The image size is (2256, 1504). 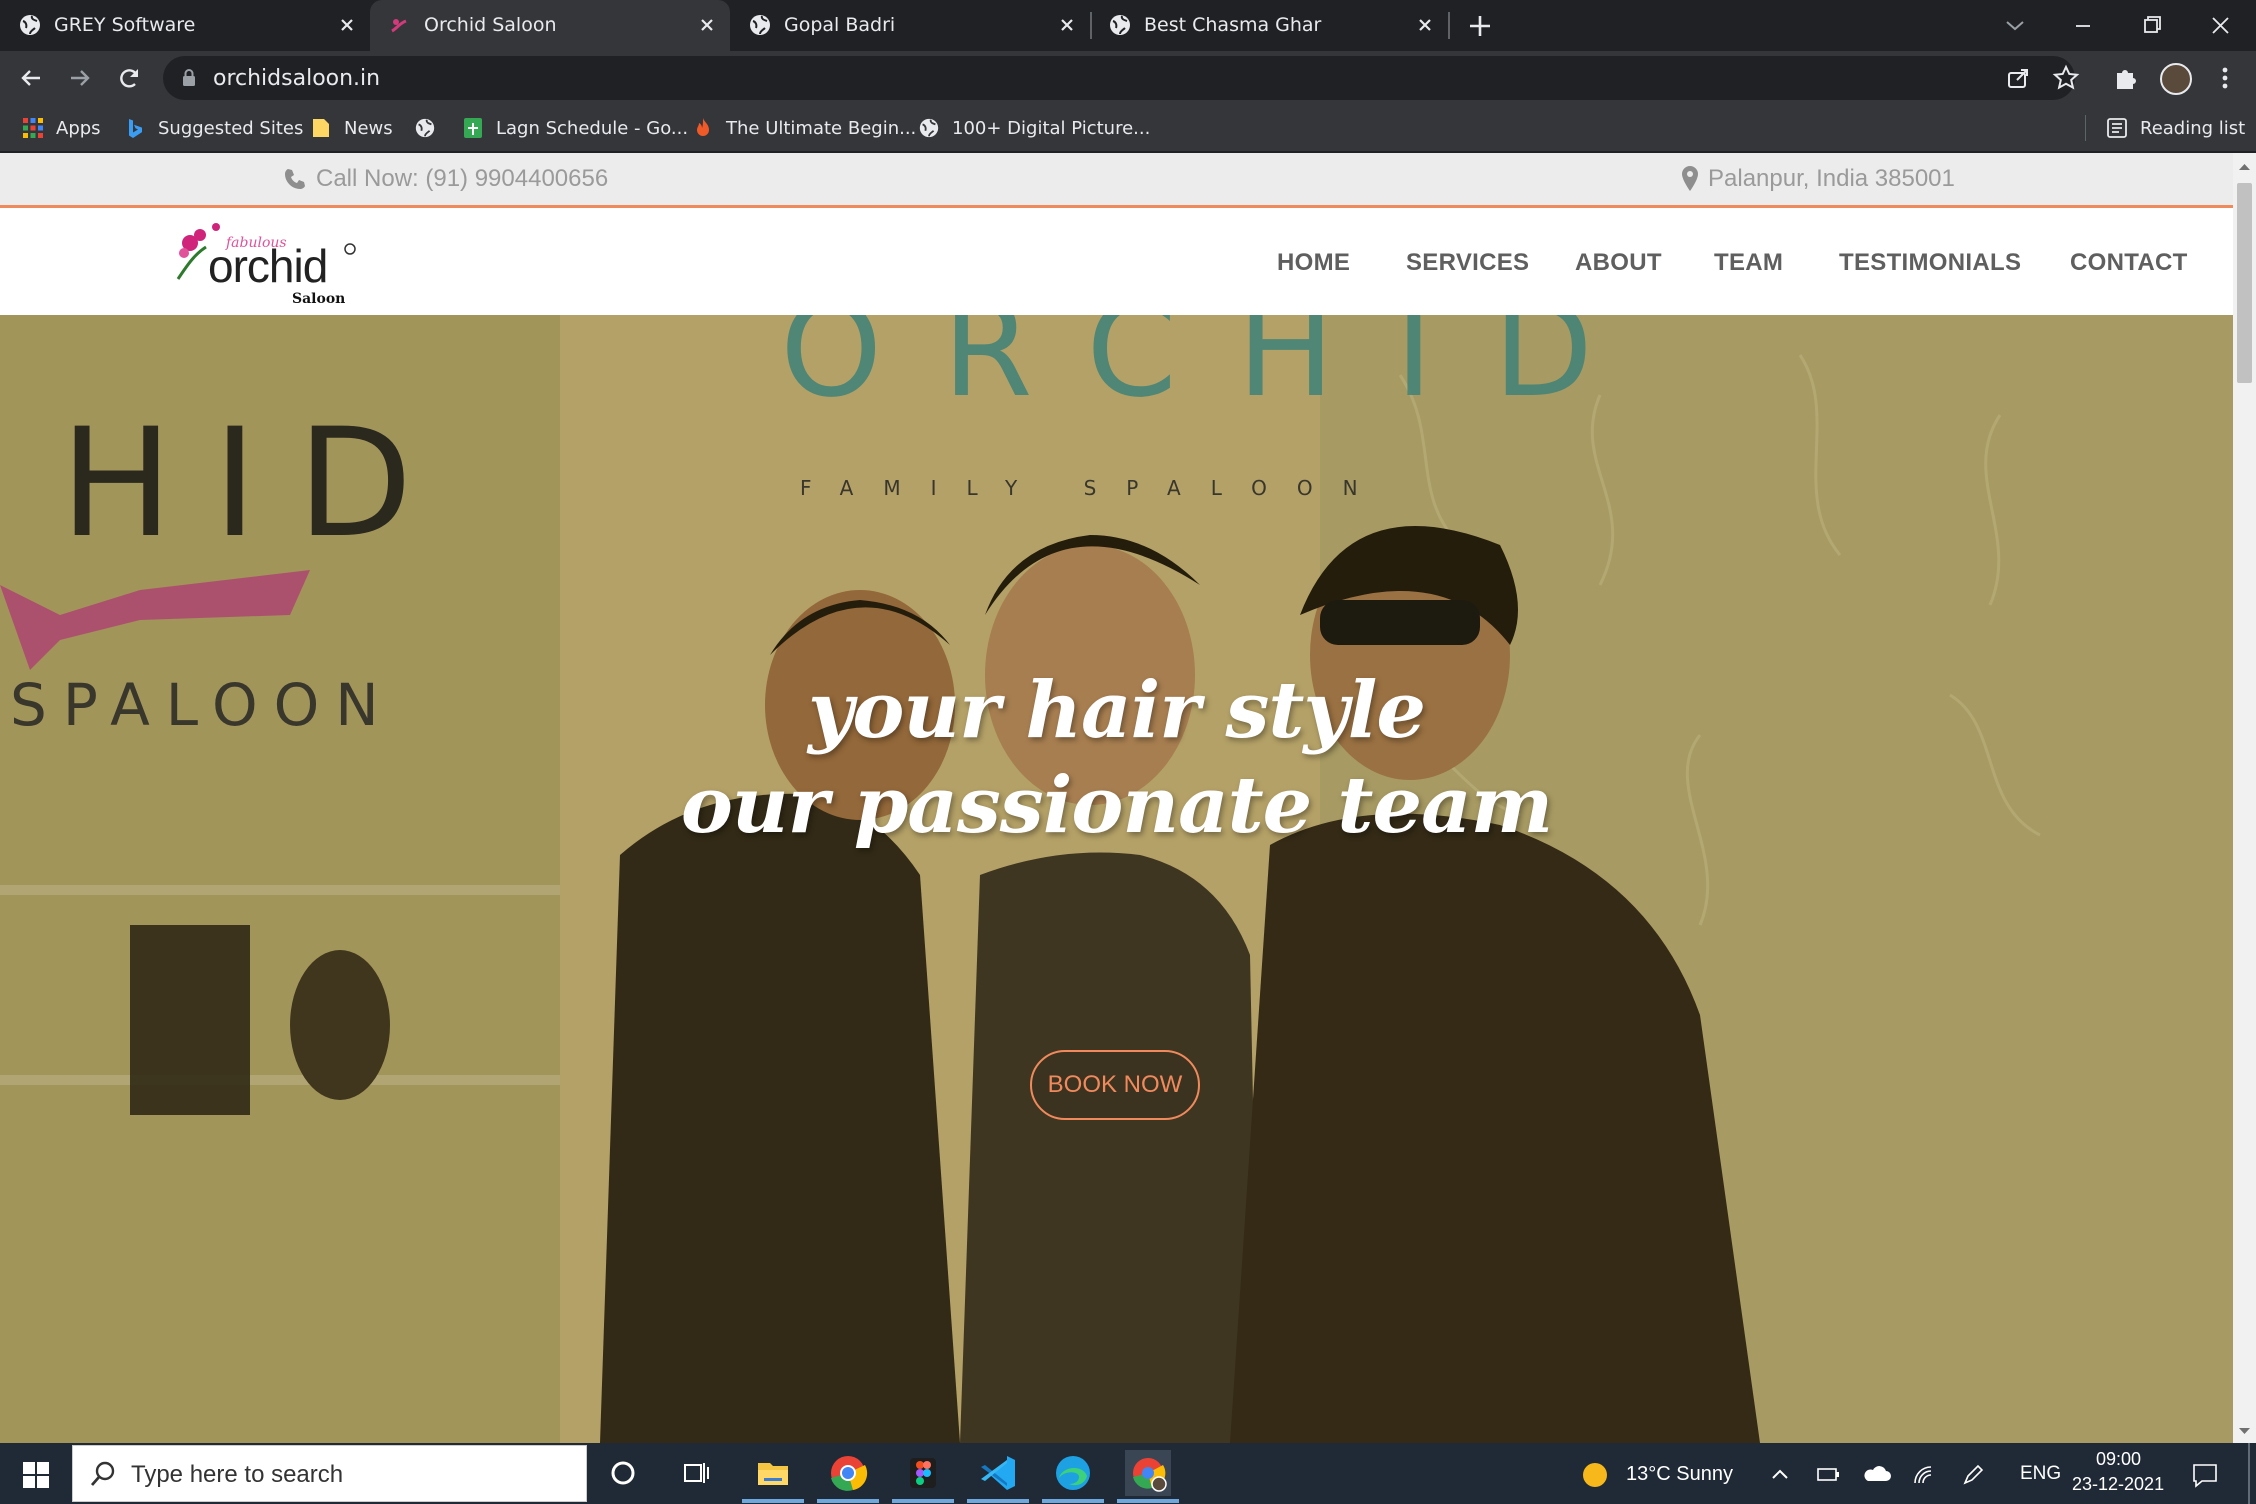 I want to click on orchid-logo: fabulous orchid Saloon, so click(x=270, y=264).